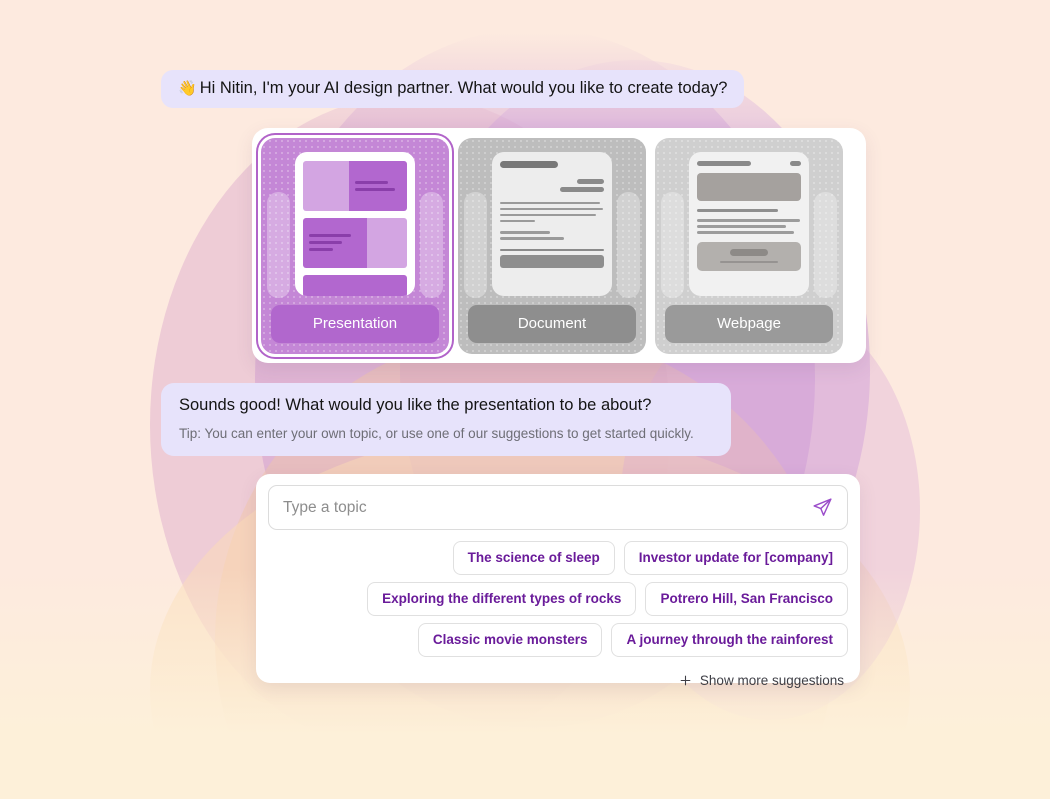  Describe the element at coordinates (552, 261) in the screenshot. I see `thumbnail-footer-block` at that location.